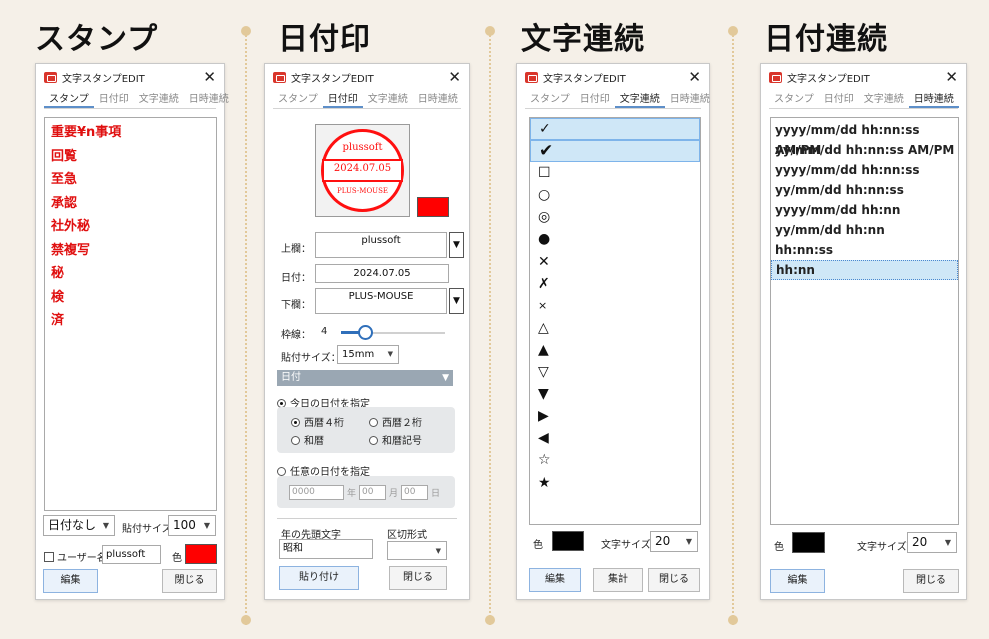  Describe the element at coordinates (316, 492) in the screenshot. I see `year-field: 0000` at that location.